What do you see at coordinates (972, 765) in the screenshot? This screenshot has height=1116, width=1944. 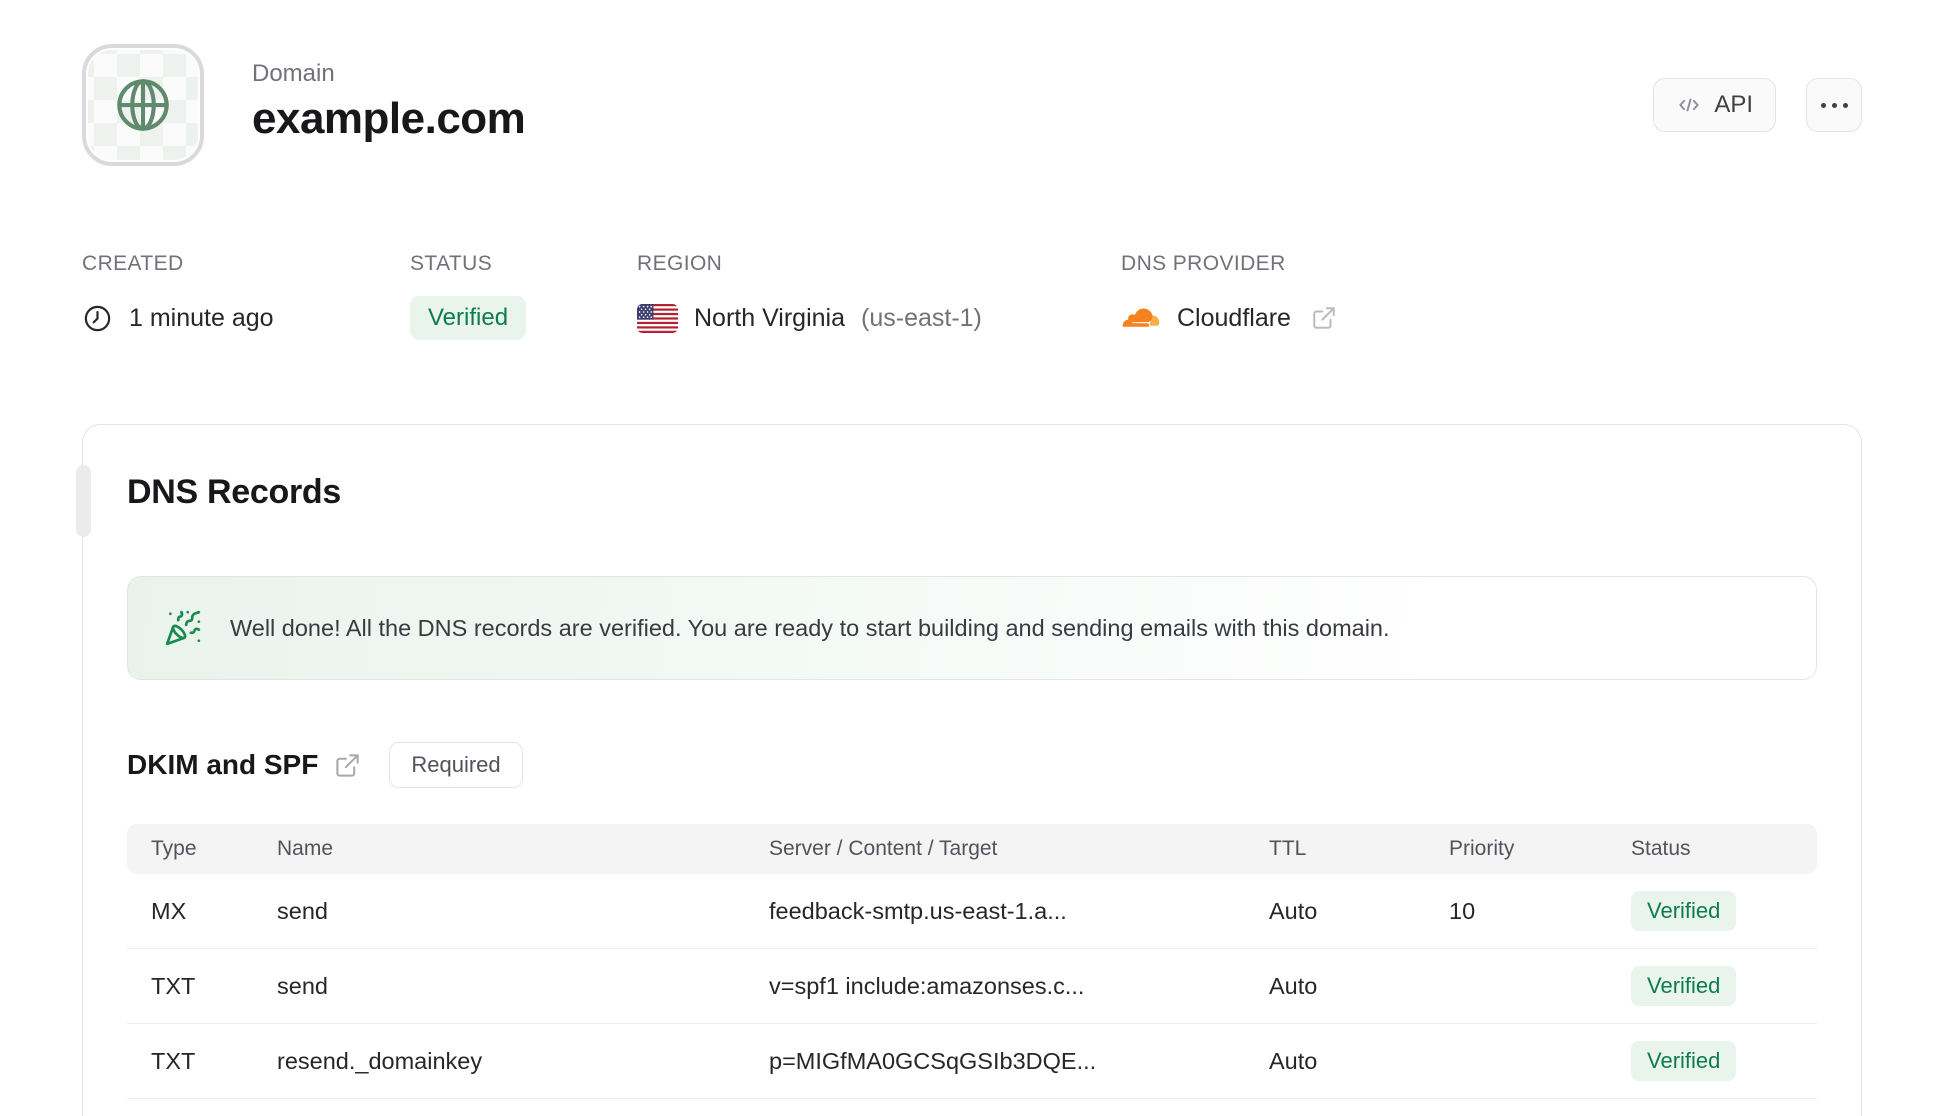 I see `dkim-spf-section-header: DKIM and SPF Required` at bounding box center [972, 765].